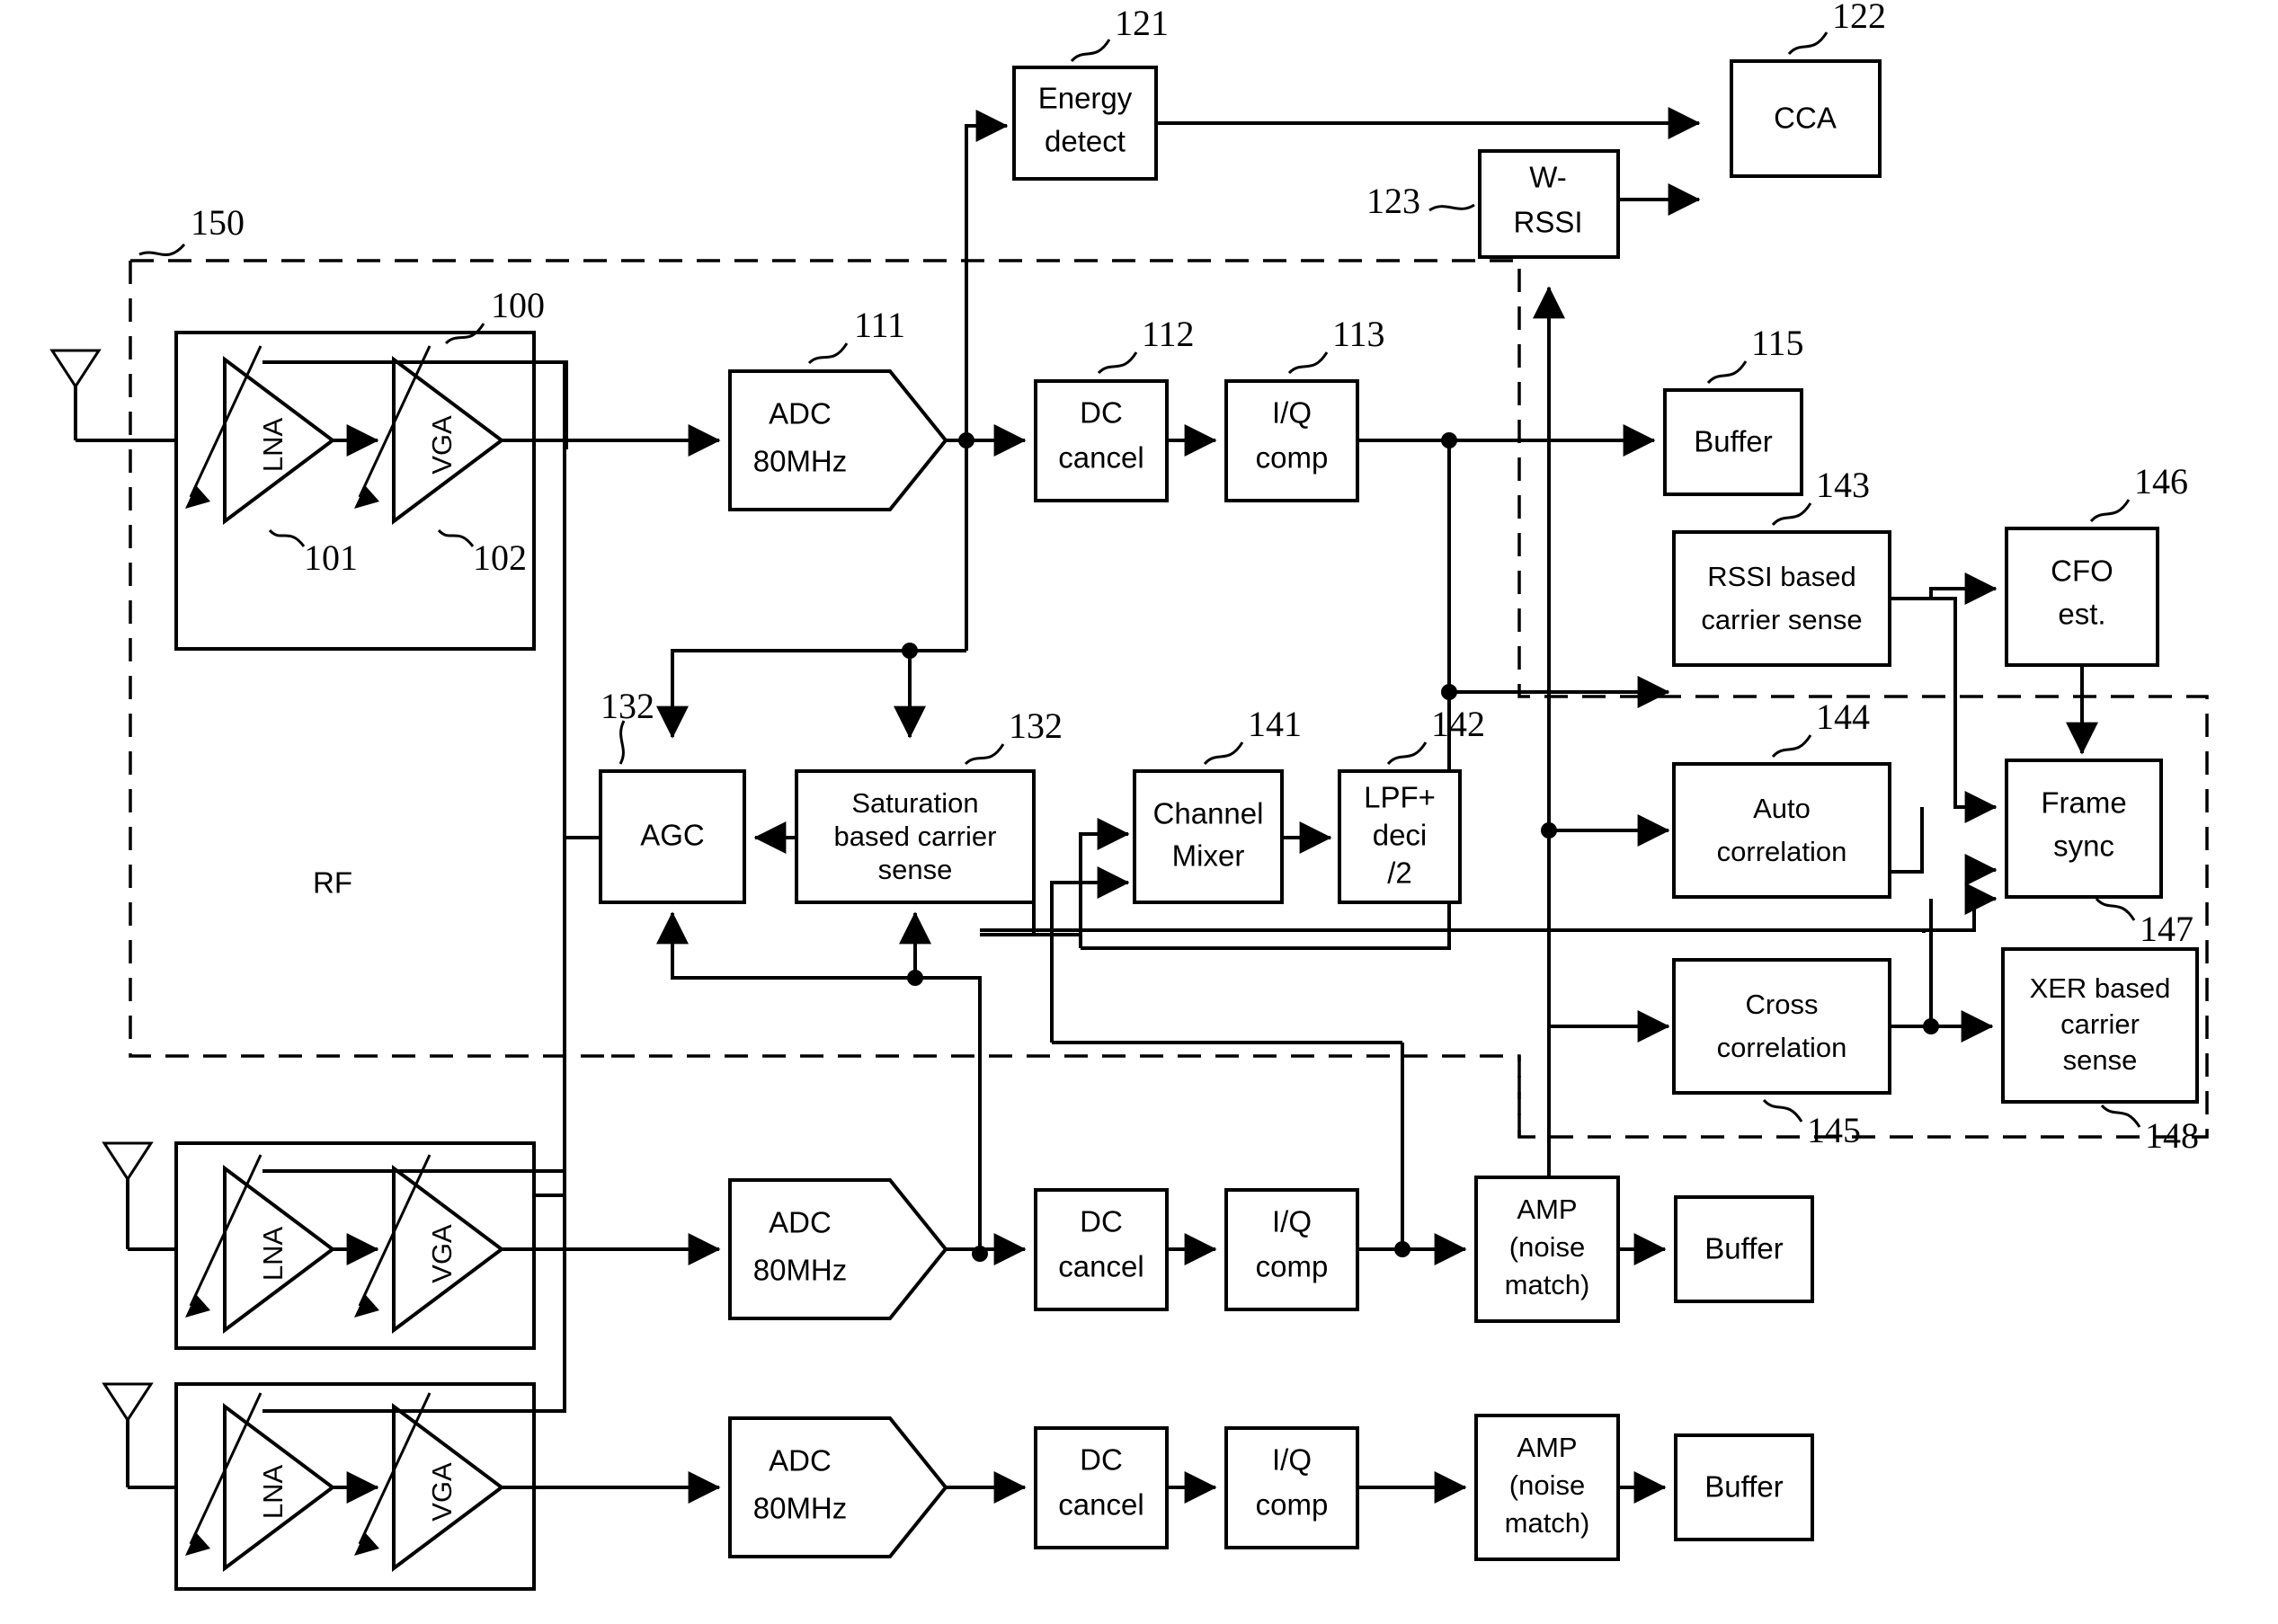 The height and width of the screenshot is (1624, 2278). Describe the element at coordinates (1743, 1248) in the screenshot. I see `buffer-2-label: Buffer` at that location.